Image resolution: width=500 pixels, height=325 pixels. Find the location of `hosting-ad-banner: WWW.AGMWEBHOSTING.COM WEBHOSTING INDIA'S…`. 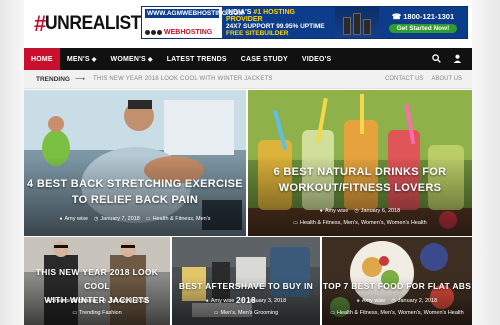

hosting-ad-banner: WWW.AGMWEBHOSTING.COM WEBHOSTING INDIA'S… is located at coordinates (304, 22).